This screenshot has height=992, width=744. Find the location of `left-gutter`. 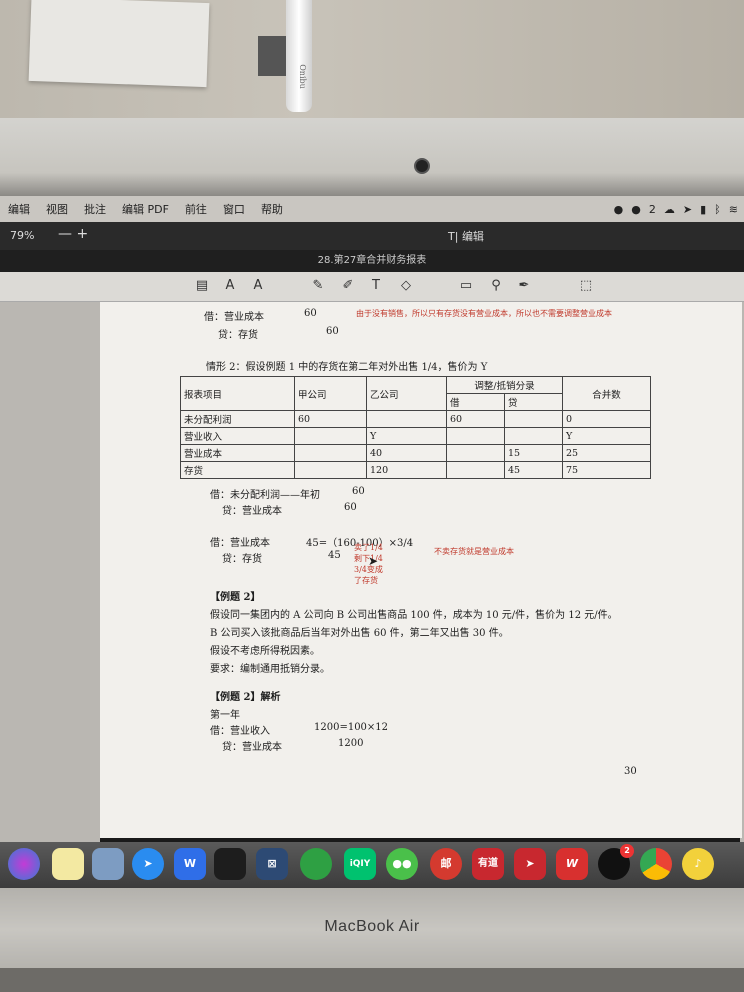

left-gutter is located at coordinates (50, 572).